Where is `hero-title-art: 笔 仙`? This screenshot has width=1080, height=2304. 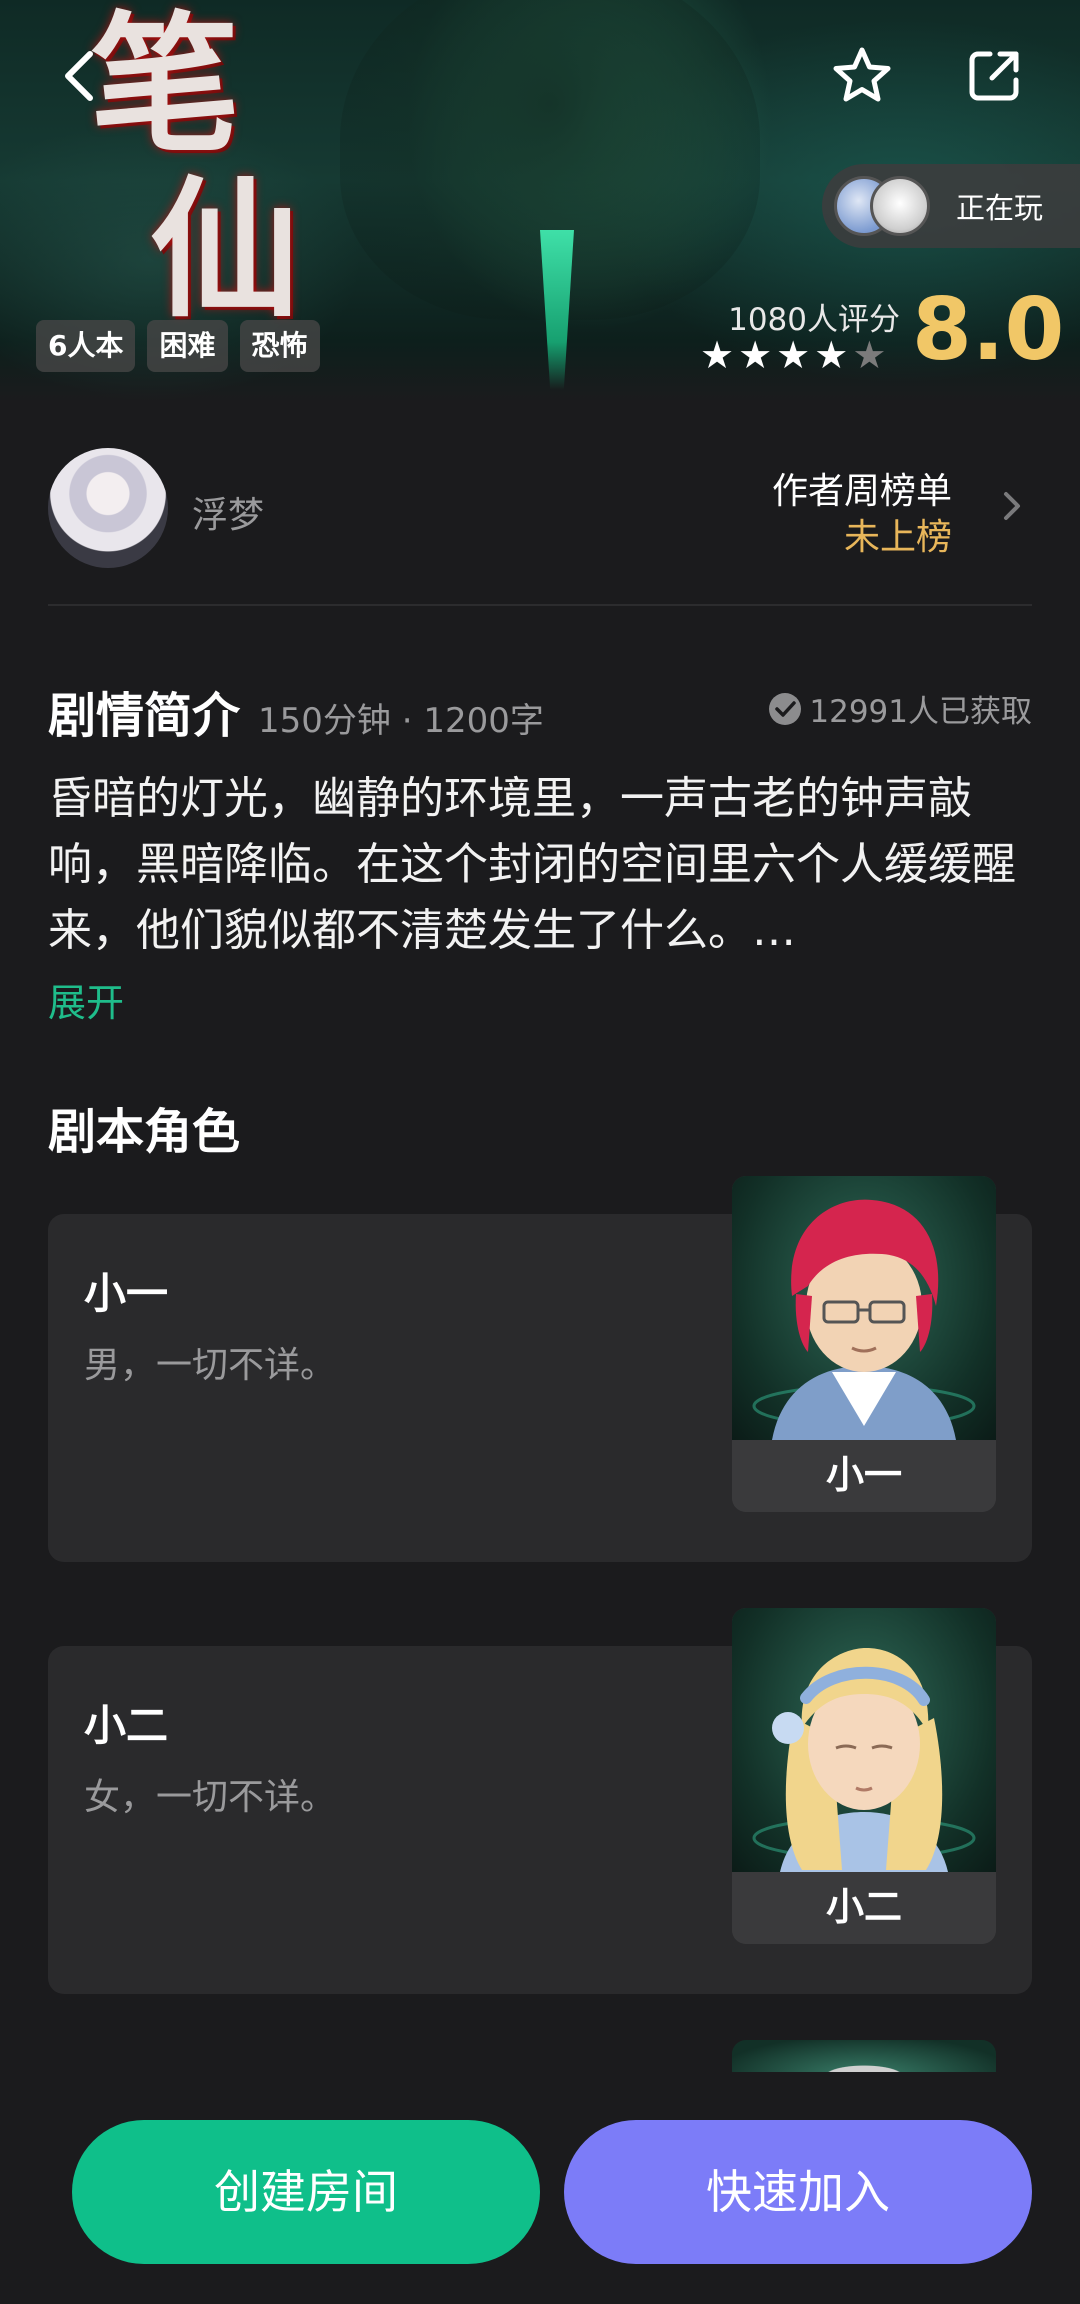 hero-title-art: 笔 仙 is located at coordinates (230, 170).